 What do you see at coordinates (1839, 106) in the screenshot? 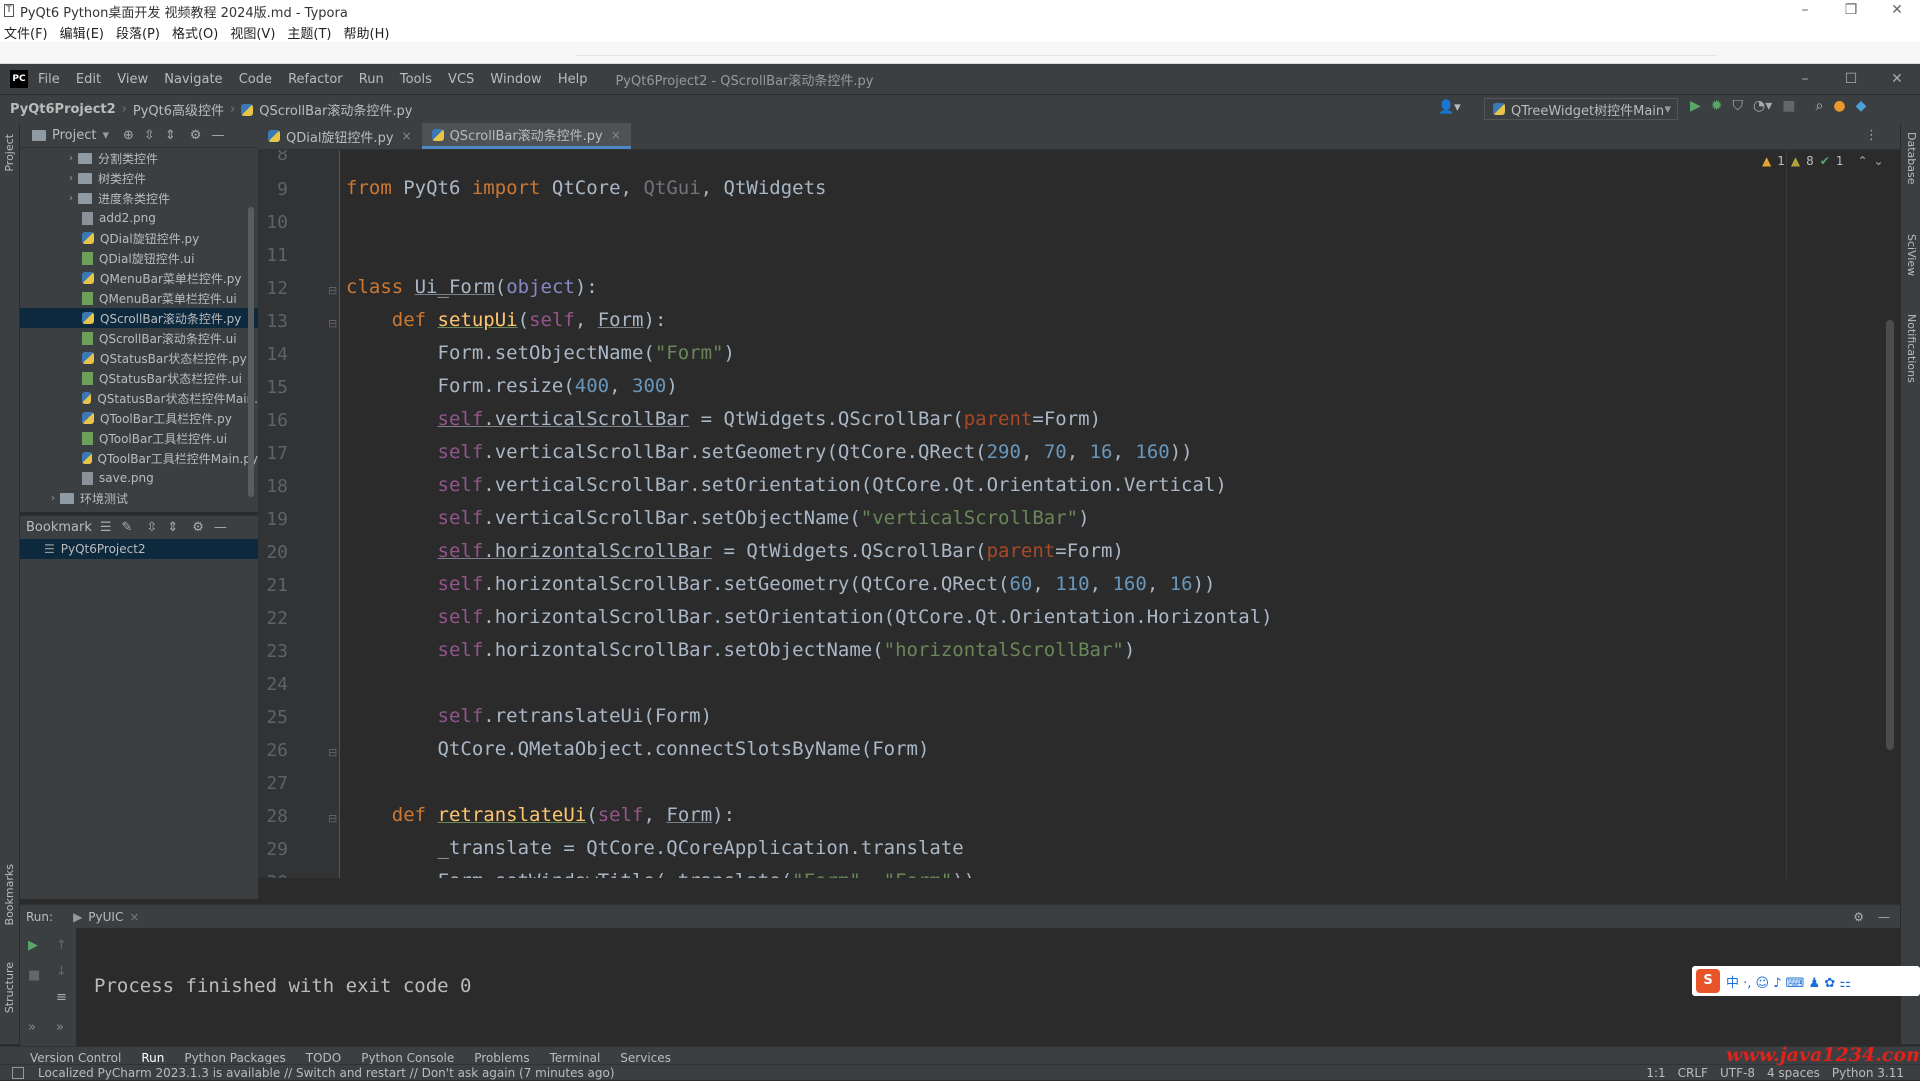
I see `update-icon: ●` at bounding box center [1839, 106].